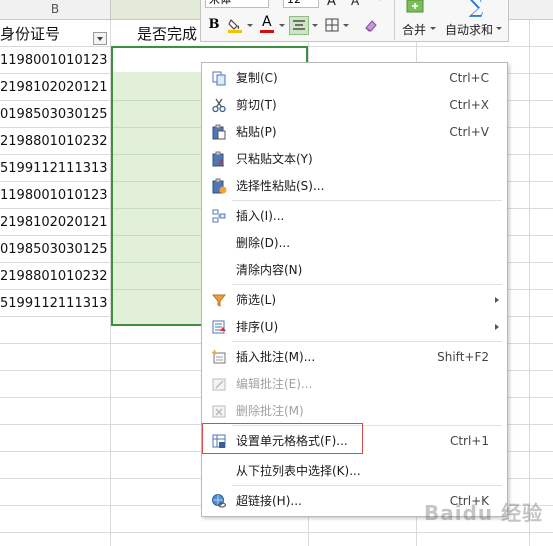  What do you see at coordinates (469, 29) in the screenshot?
I see `autosum-button: 自动求和` at bounding box center [469, 29].